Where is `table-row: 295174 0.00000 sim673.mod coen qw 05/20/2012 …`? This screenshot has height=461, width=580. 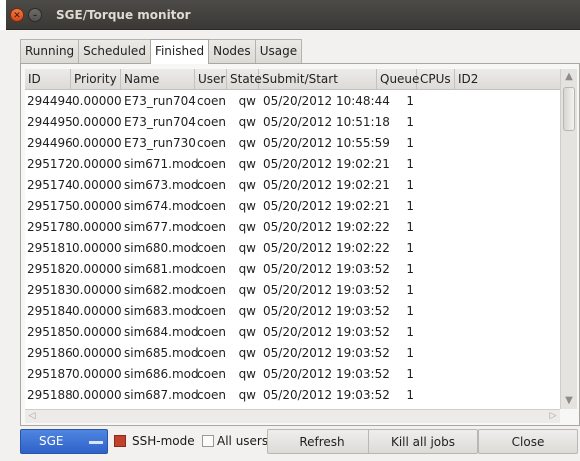 table-row: 295174 0.00000 sim673.mod coen qw 05/20/2012 … is located at coordinates (292, 185).